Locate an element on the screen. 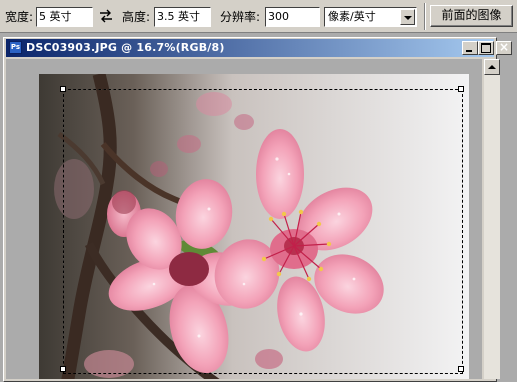  close-glyph: × is located at coordinates (504, 47).